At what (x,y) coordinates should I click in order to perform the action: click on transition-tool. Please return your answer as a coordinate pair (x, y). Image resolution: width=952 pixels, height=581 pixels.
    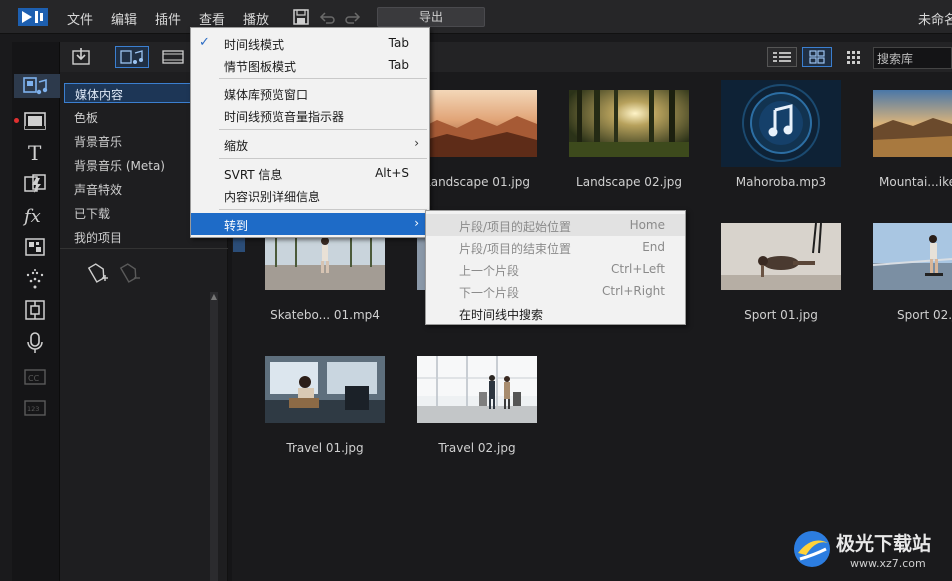
    Looking at the image, I should click on (35, 184).